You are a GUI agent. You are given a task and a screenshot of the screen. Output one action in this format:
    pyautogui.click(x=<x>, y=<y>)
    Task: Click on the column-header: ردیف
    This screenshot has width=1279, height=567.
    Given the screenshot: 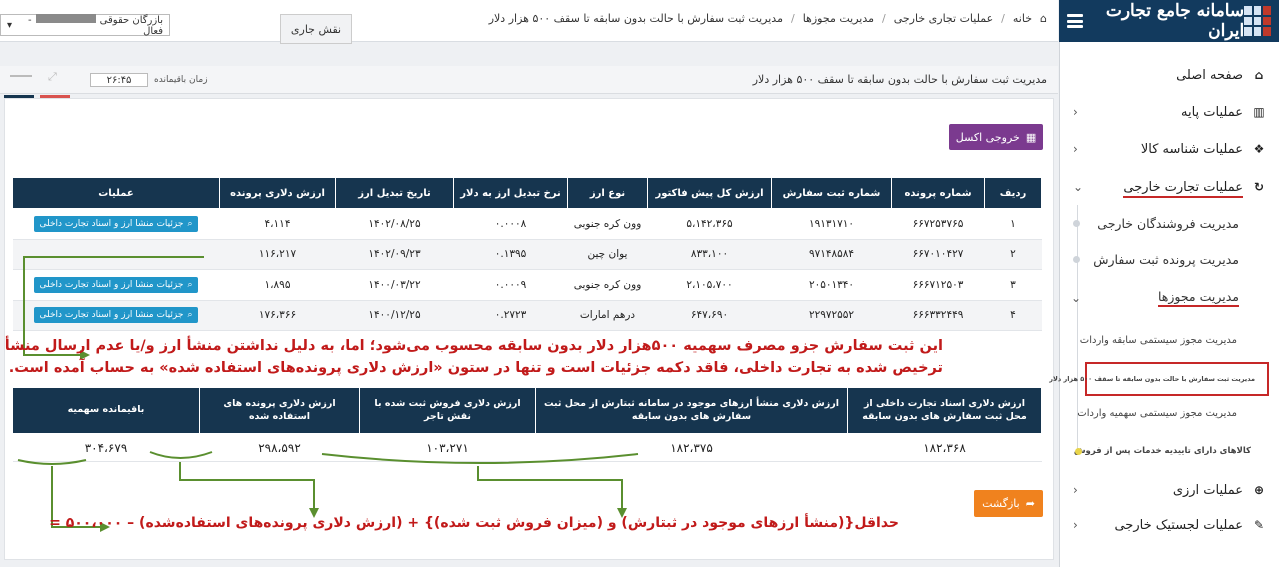 What is the action you would take?
    pyautogui.click(x=1013, y=193)
    